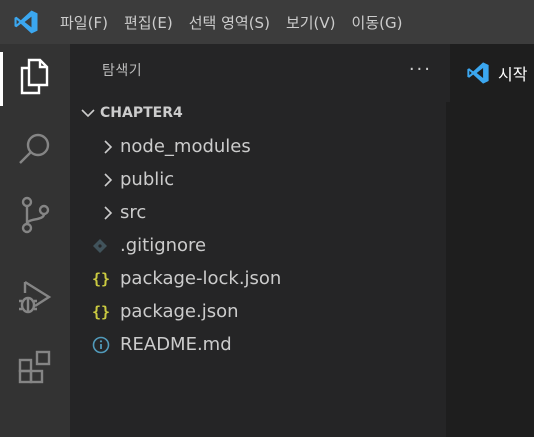 The height and width of the screenshot is (437, 534). I want to click on run-debug-icon, so click(35, 299).